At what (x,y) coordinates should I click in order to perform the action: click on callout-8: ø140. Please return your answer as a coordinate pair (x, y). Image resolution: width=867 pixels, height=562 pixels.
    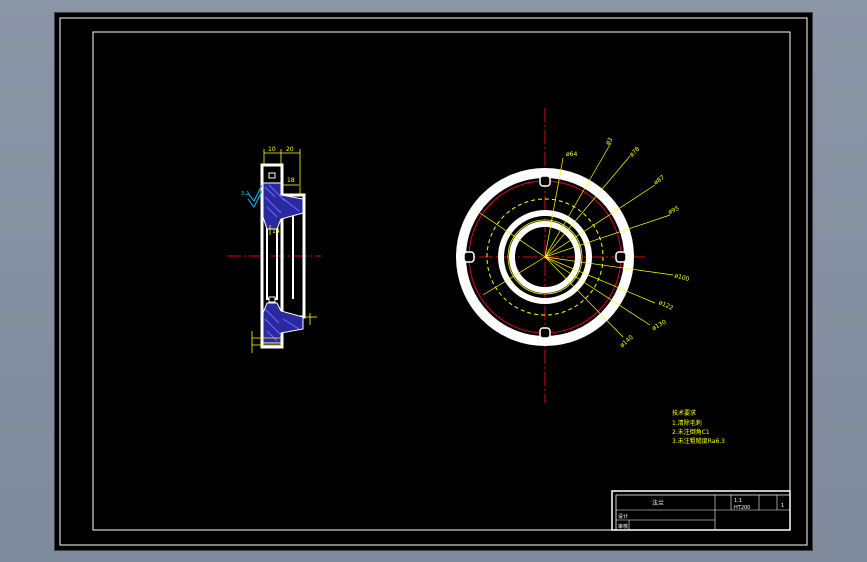
    Looking at the image, I should click on (627, 341).